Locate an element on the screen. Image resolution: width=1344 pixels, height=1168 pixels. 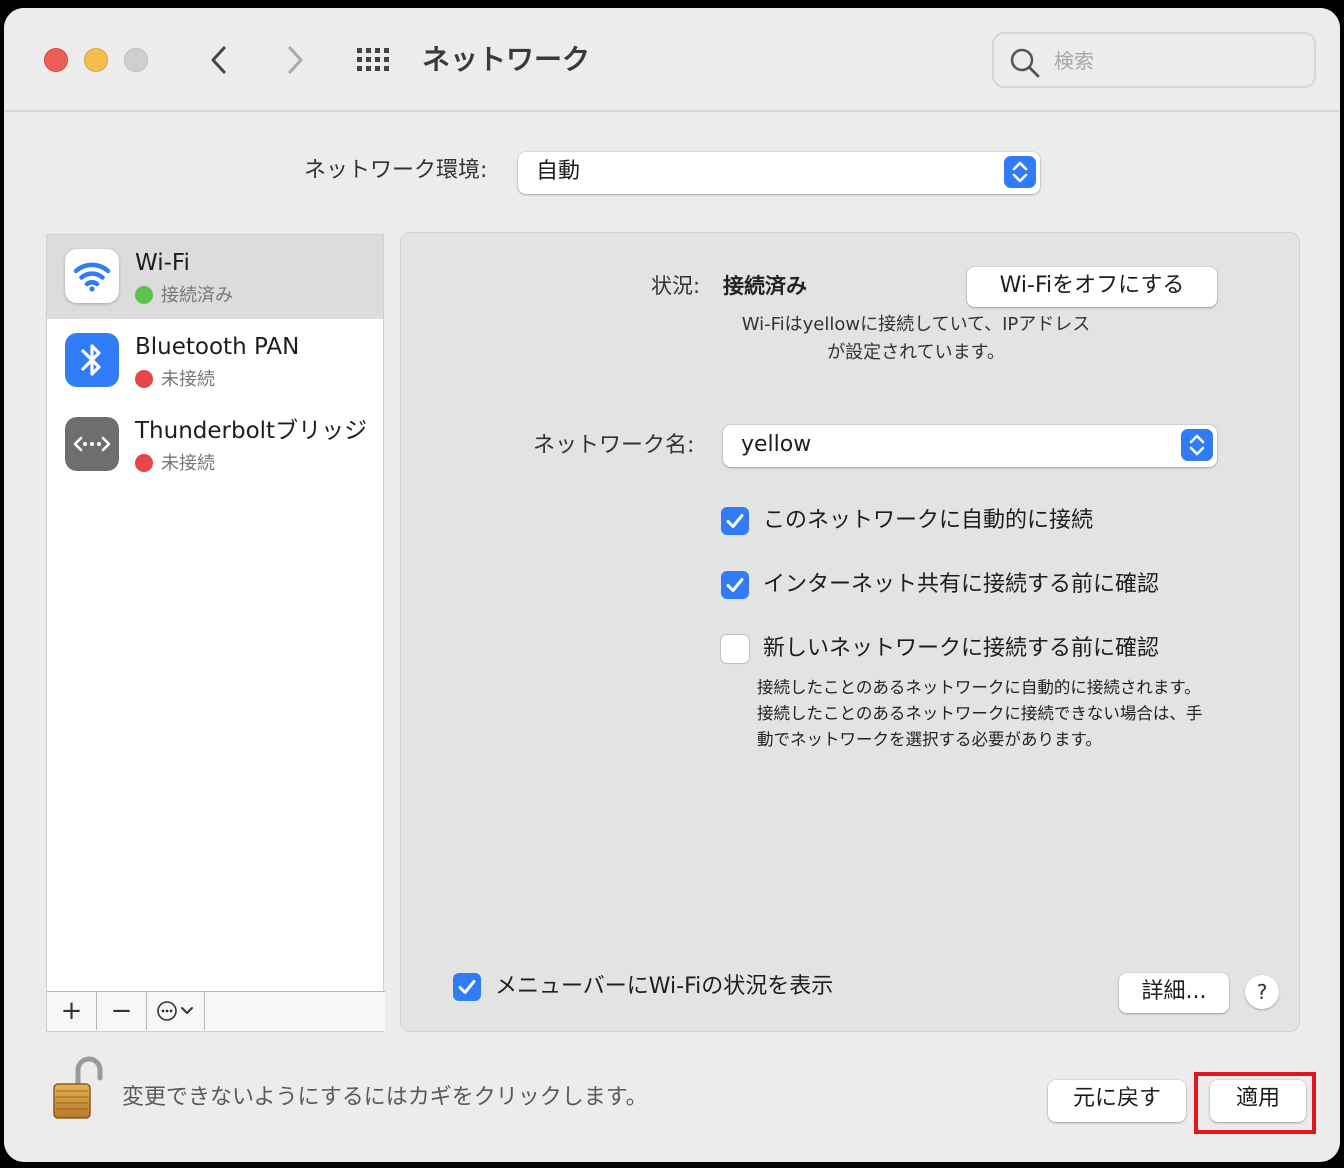
revert-button: 元に戻す is located at coordinates (1117, 1101).